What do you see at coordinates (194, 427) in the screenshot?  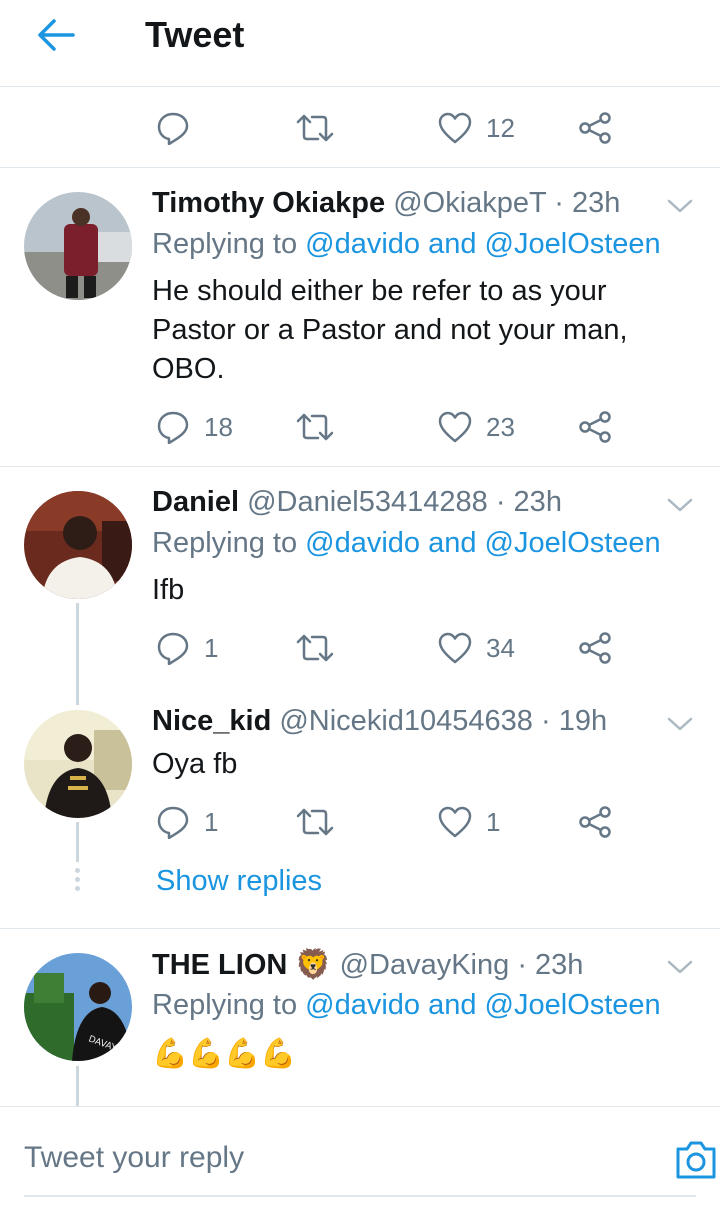 I see `reply-button: 18` at bounding box center [194, 427].